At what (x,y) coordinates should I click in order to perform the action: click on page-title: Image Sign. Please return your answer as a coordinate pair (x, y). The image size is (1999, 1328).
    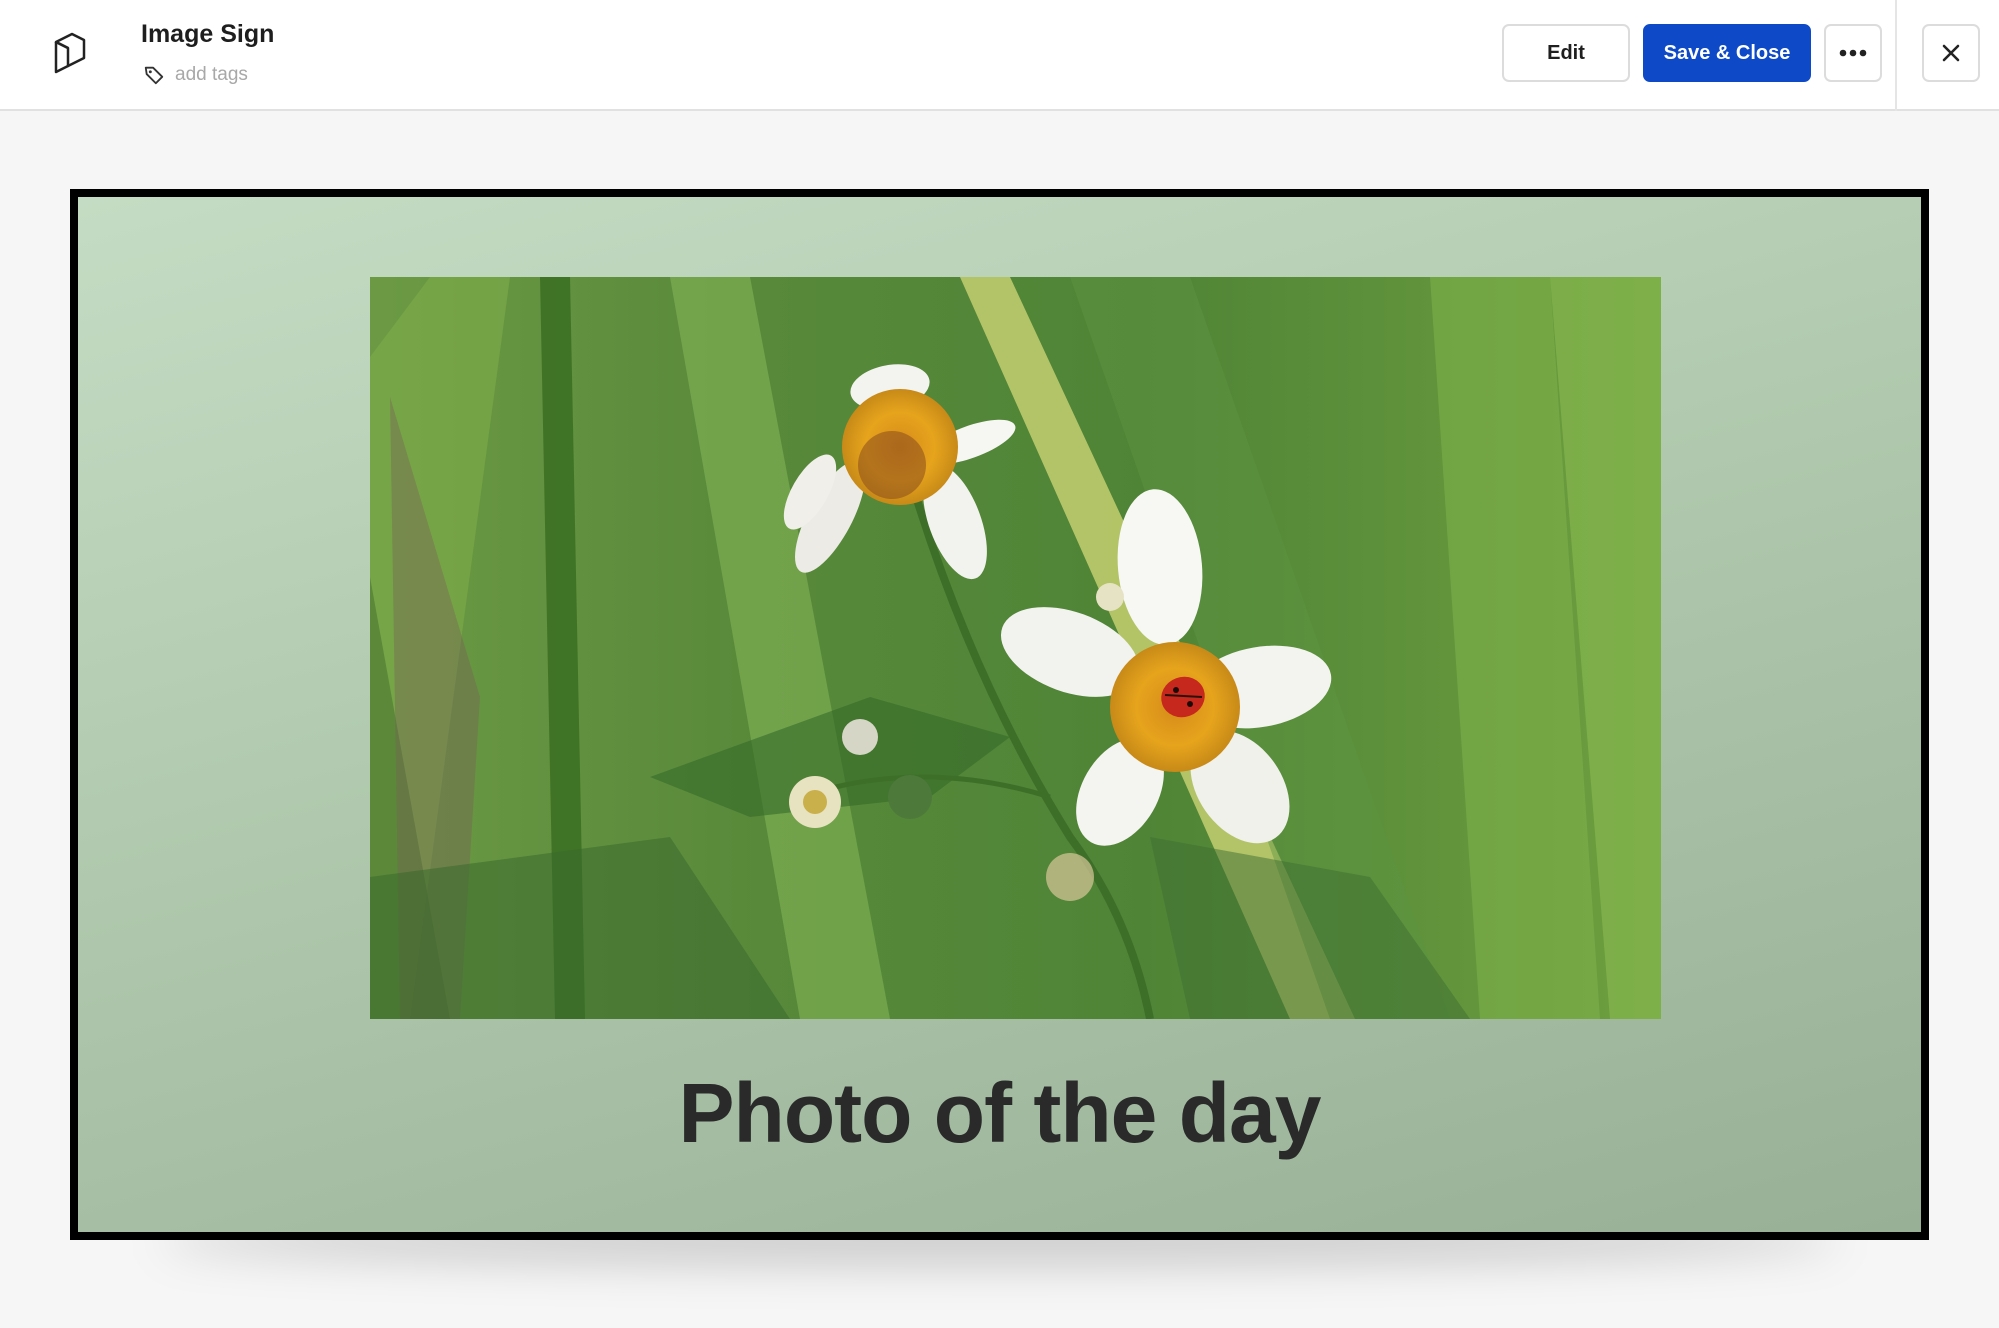
    Looking at the image, I should click on (208, 34).